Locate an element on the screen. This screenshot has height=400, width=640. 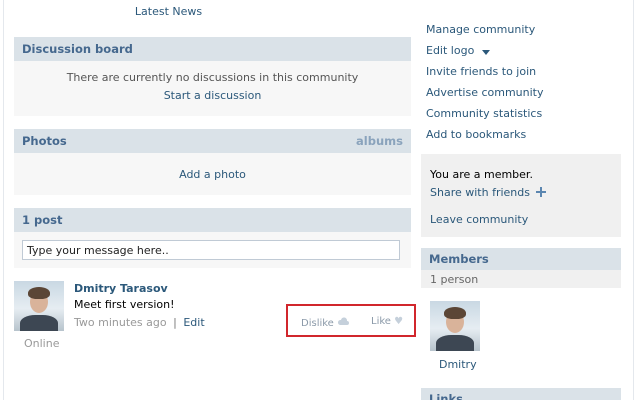
plus-icon is located at coordinates (541, 193).